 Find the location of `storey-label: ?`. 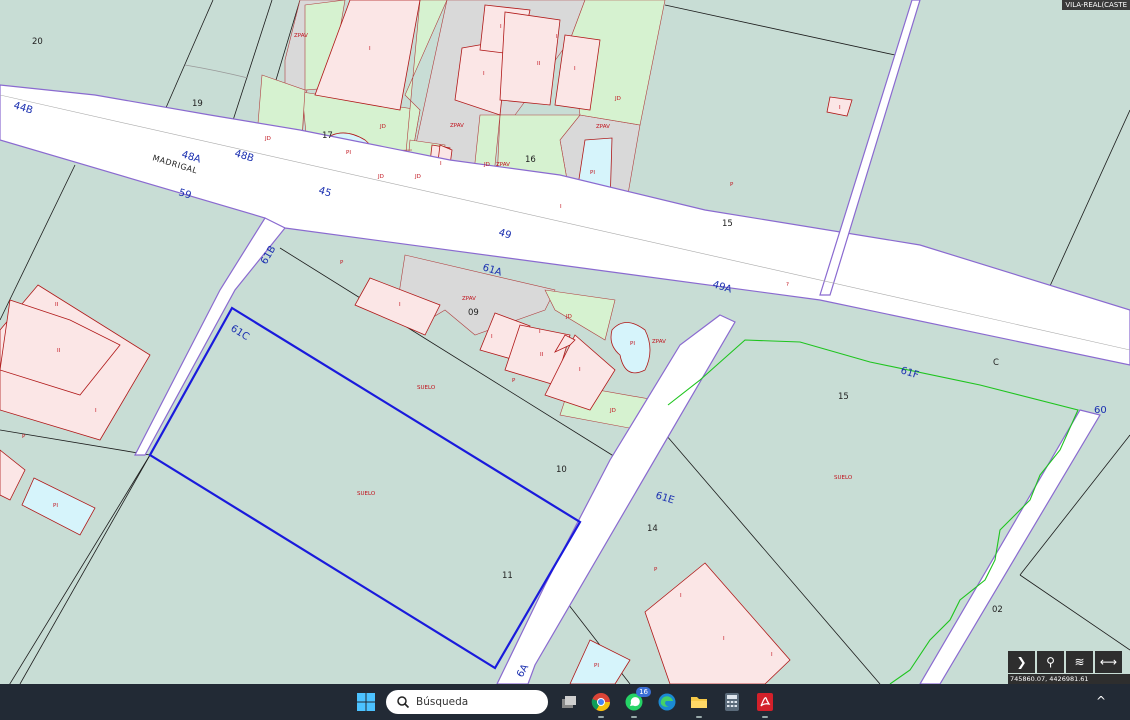

storey-label: ? is located at coordinates (787, 285).